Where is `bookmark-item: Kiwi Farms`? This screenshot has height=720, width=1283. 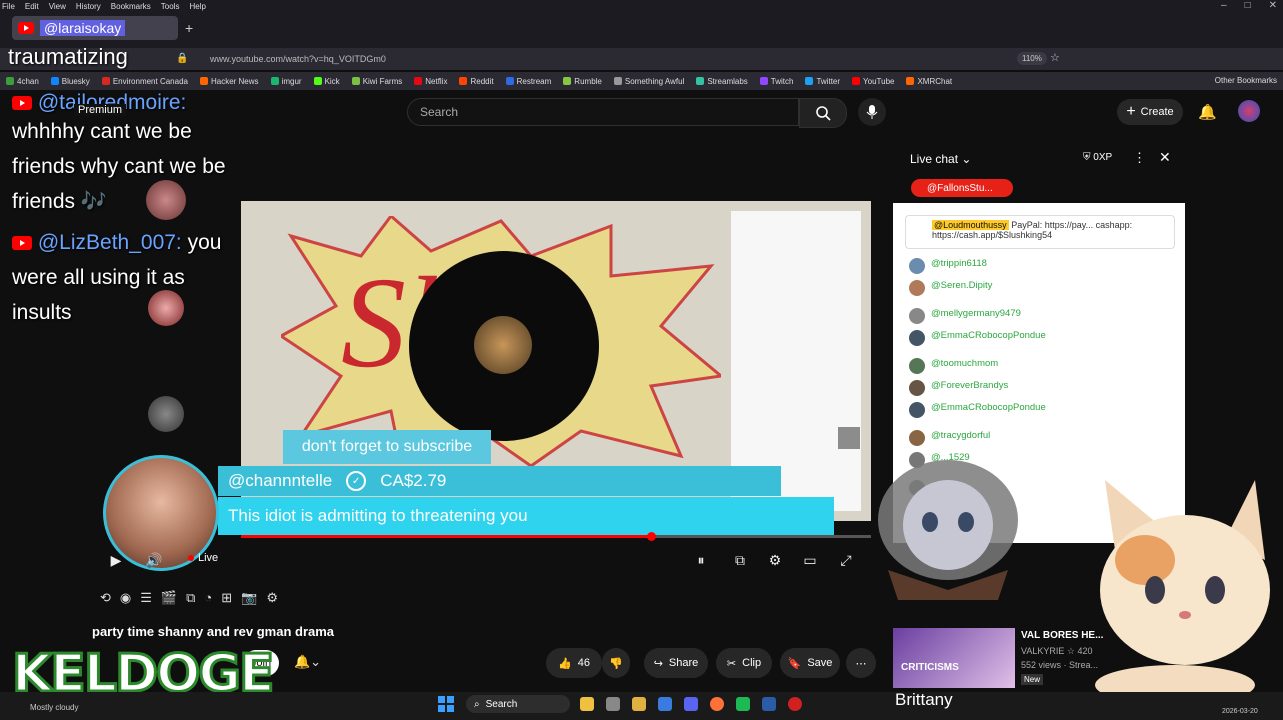 bookmark-item: Kiwi Farms is located at coordinates (376, 81).